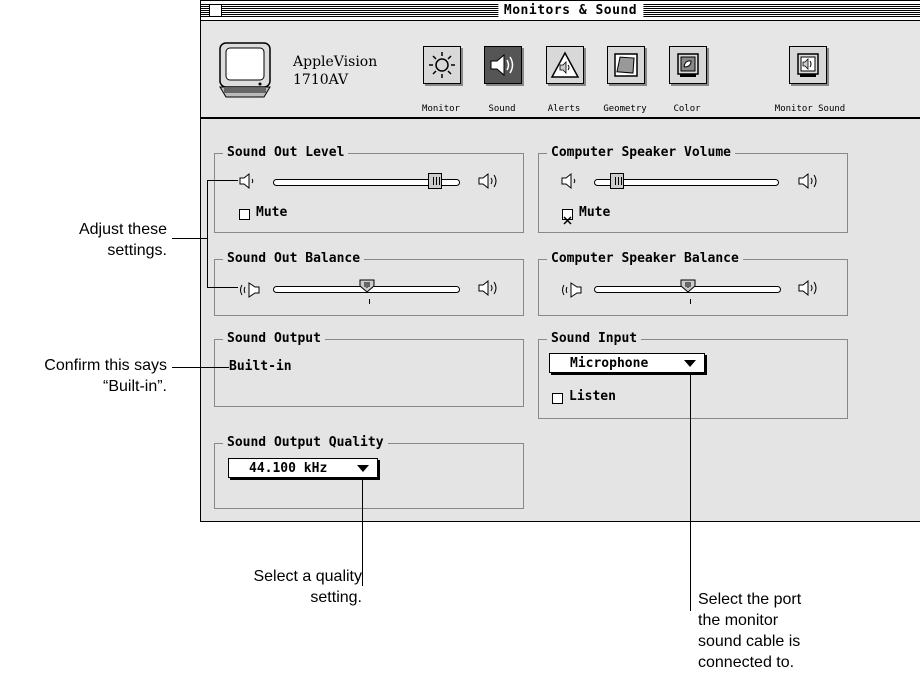 Image resolution: width=920 pixels, height=673 pixels. I want to click on callout-quality-line1: Select a quality, so click(307, 576).